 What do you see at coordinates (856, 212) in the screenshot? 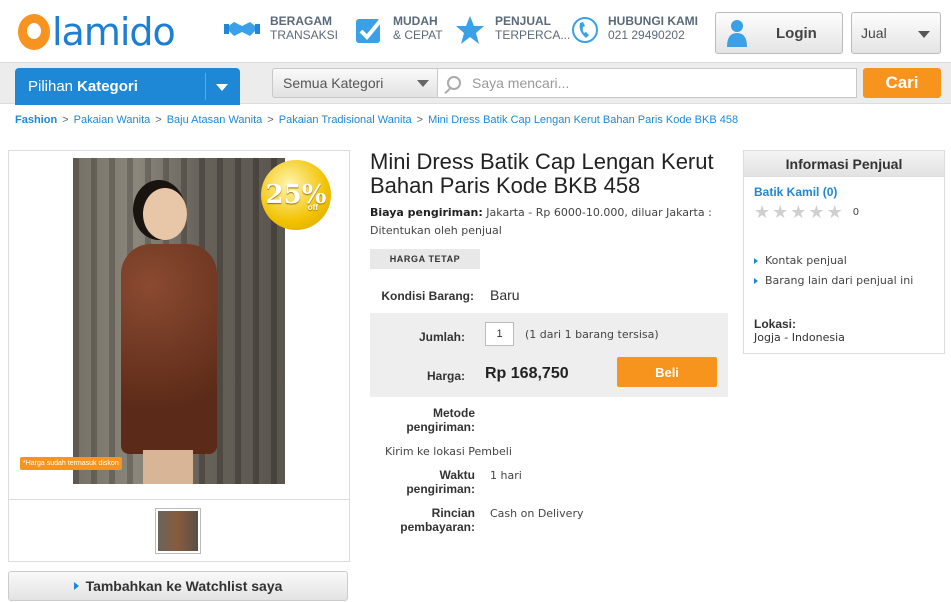
I see `rating-count: 0` at bounding box center [856, 212].